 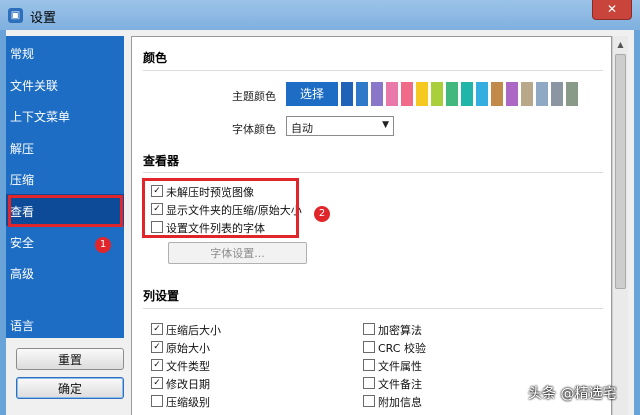 What do you see at coordinates (22, 179) in the screenshot?
I see `sidebar-item-compress: 压缩` at bounding box center [22, 179].